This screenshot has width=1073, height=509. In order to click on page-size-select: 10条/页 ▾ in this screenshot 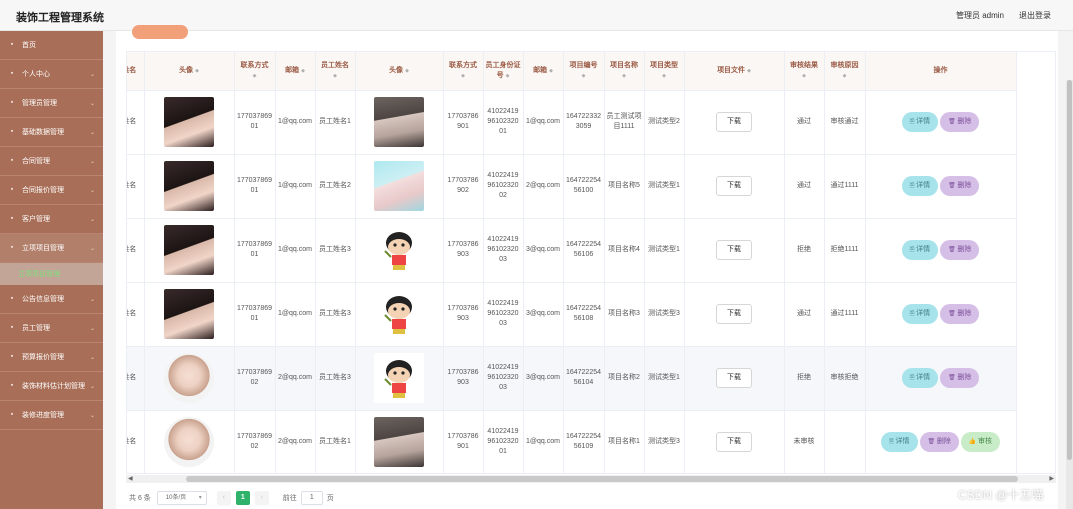, I will do `click(181, 498)`.